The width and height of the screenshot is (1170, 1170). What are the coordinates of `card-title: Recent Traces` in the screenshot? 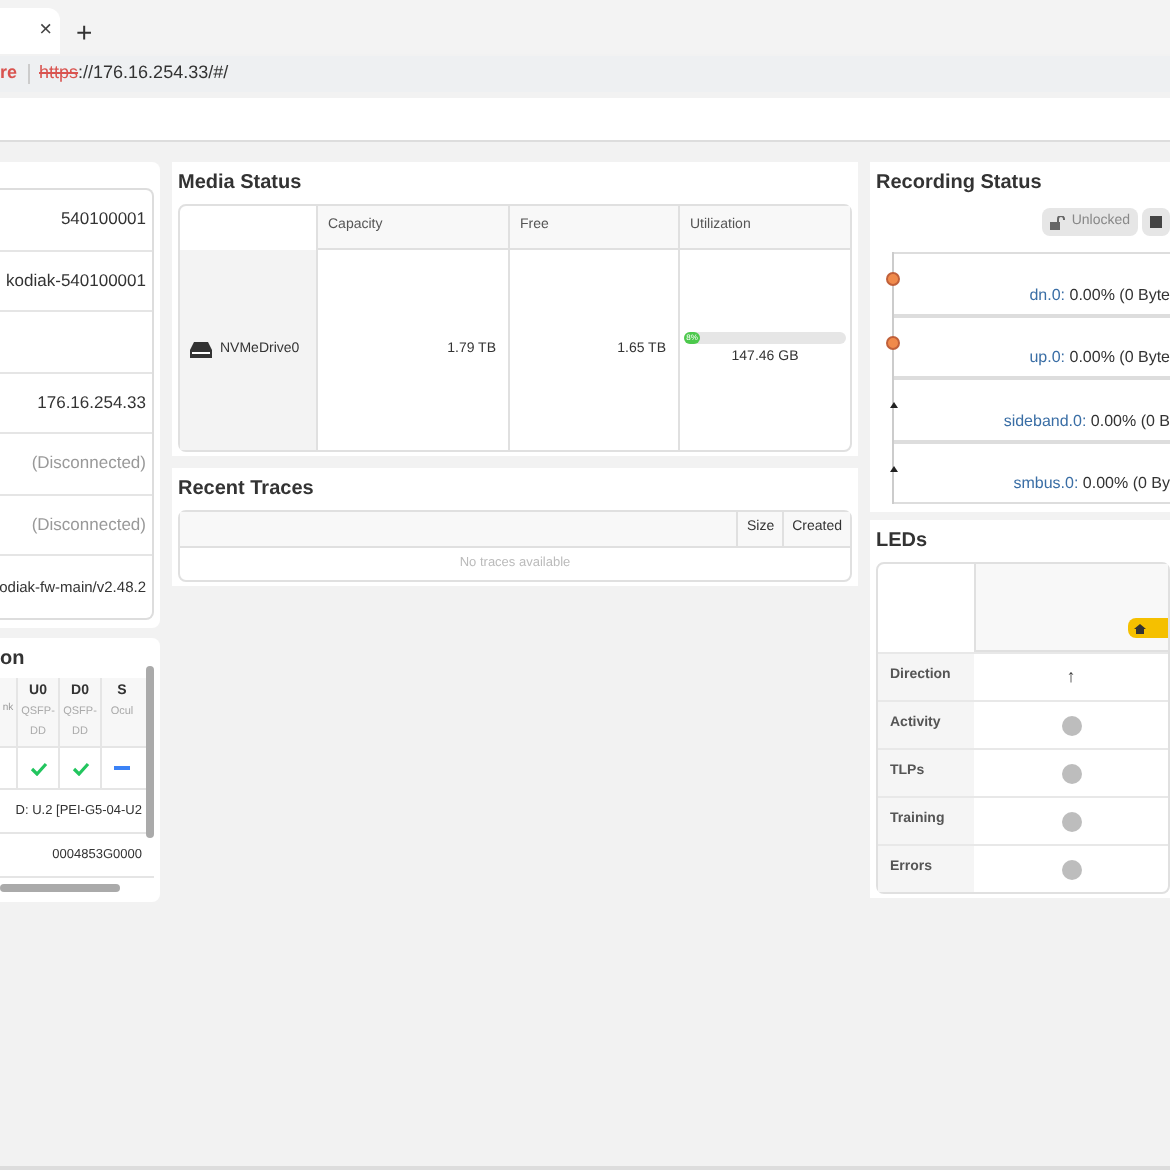 It's located at (247, 490).